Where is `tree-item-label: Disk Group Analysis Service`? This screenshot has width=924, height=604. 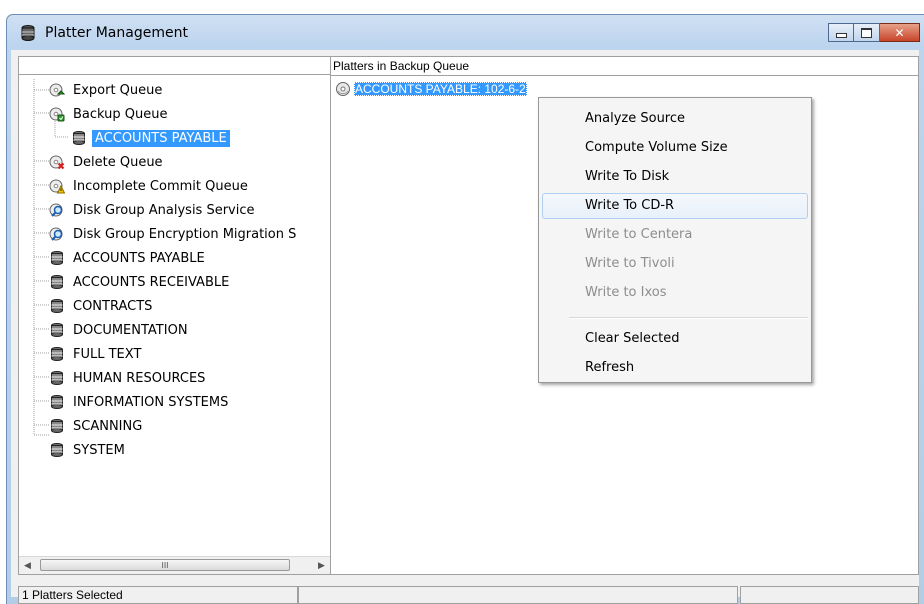 tree-item-label: Disk Group Analysis Service is located at coordinates (164, 210).